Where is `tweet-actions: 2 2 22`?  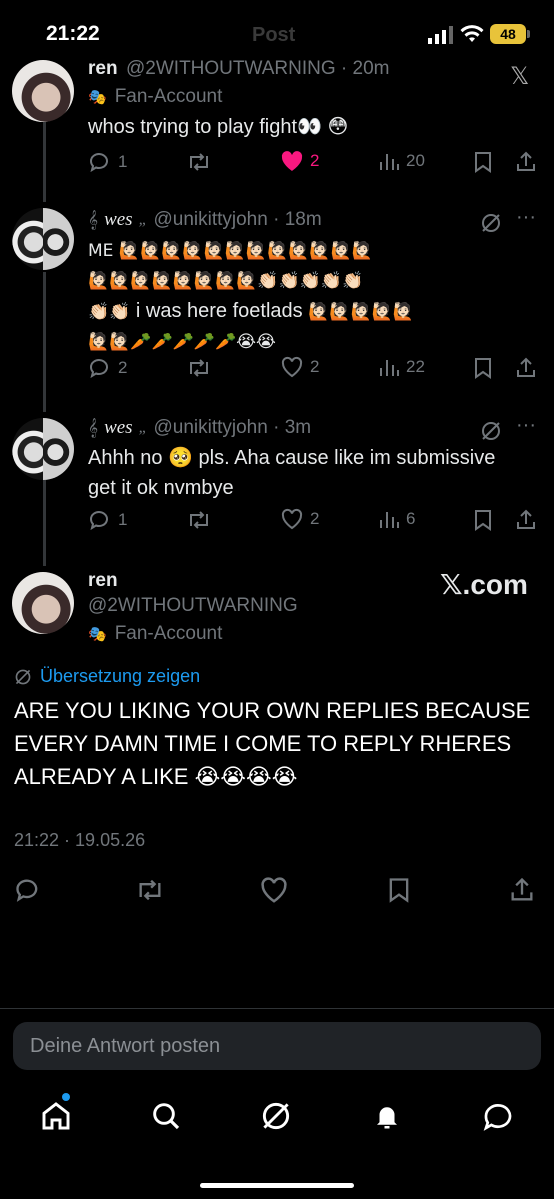 tweet-actions: 2 2 22 is located at coordinates (313, 370).